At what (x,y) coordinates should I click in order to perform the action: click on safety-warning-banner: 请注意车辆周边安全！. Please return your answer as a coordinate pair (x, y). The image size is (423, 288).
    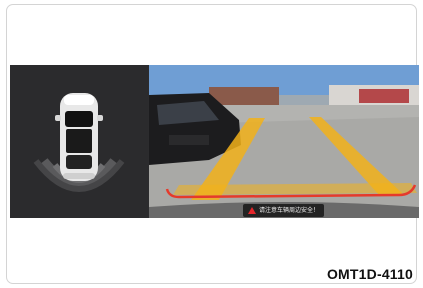
    Looking at the image, I should click on (284, 210).